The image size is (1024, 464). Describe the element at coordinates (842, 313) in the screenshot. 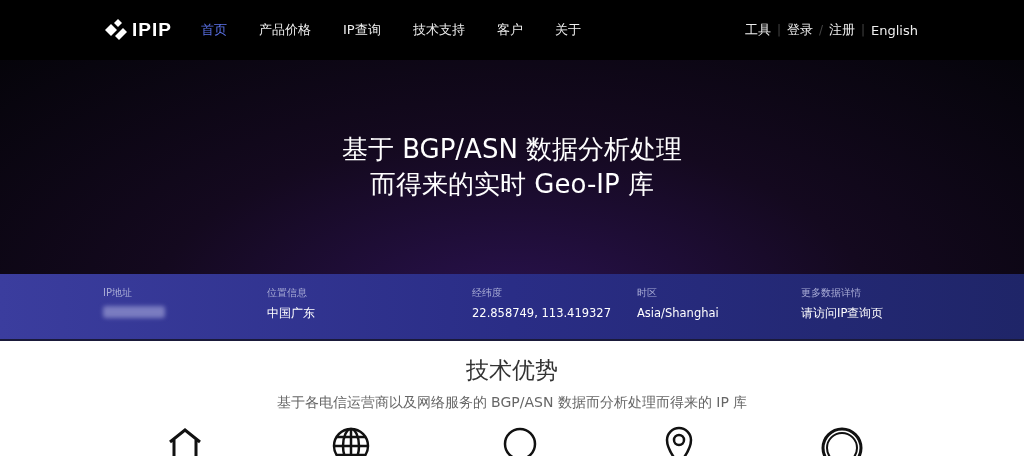

I see `info-link: 请访问IP查询页` at that location.